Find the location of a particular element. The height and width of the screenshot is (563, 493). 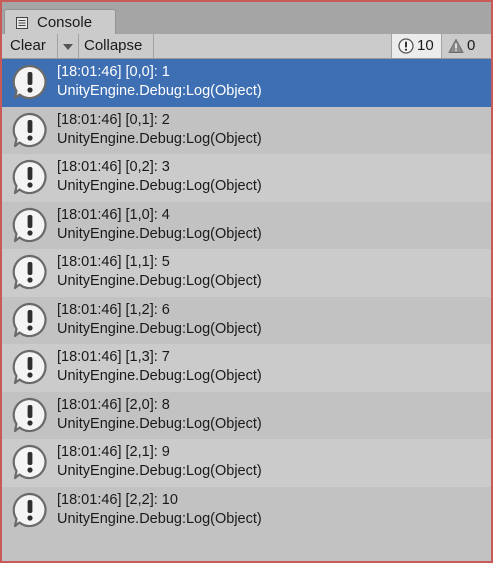

tab-console: Console is located at coordinates (60, 21).